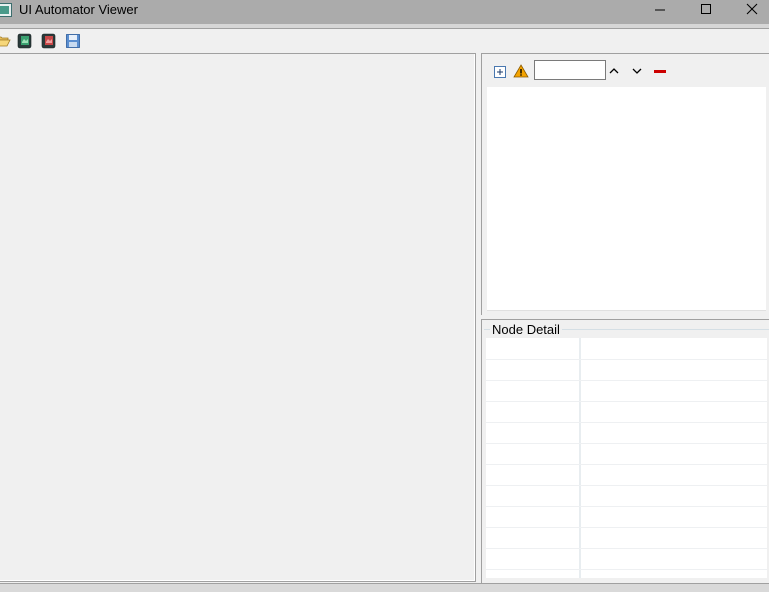  Describe the element at coordinates (500, 71) in the screenshot. I see `expand-all-icon` at that location.